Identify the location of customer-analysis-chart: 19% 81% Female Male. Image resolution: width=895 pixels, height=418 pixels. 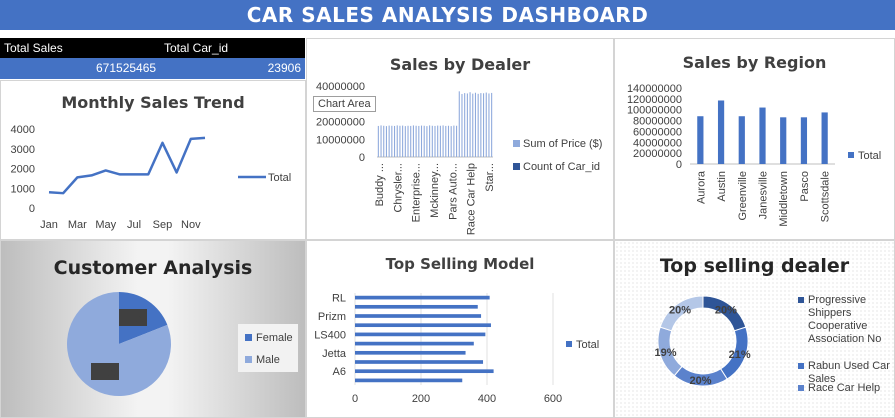
(153, 329).